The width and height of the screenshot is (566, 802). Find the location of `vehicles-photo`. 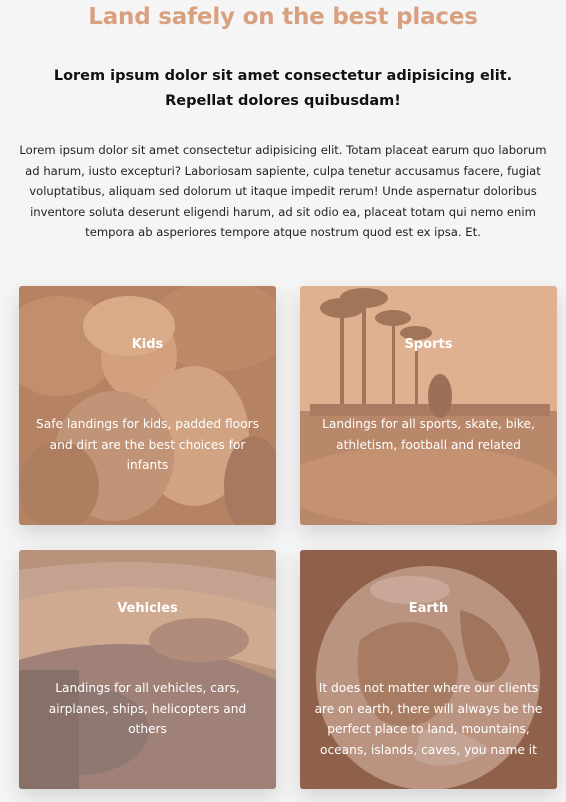

vehicles-photo is located at coordinates (147, 669).